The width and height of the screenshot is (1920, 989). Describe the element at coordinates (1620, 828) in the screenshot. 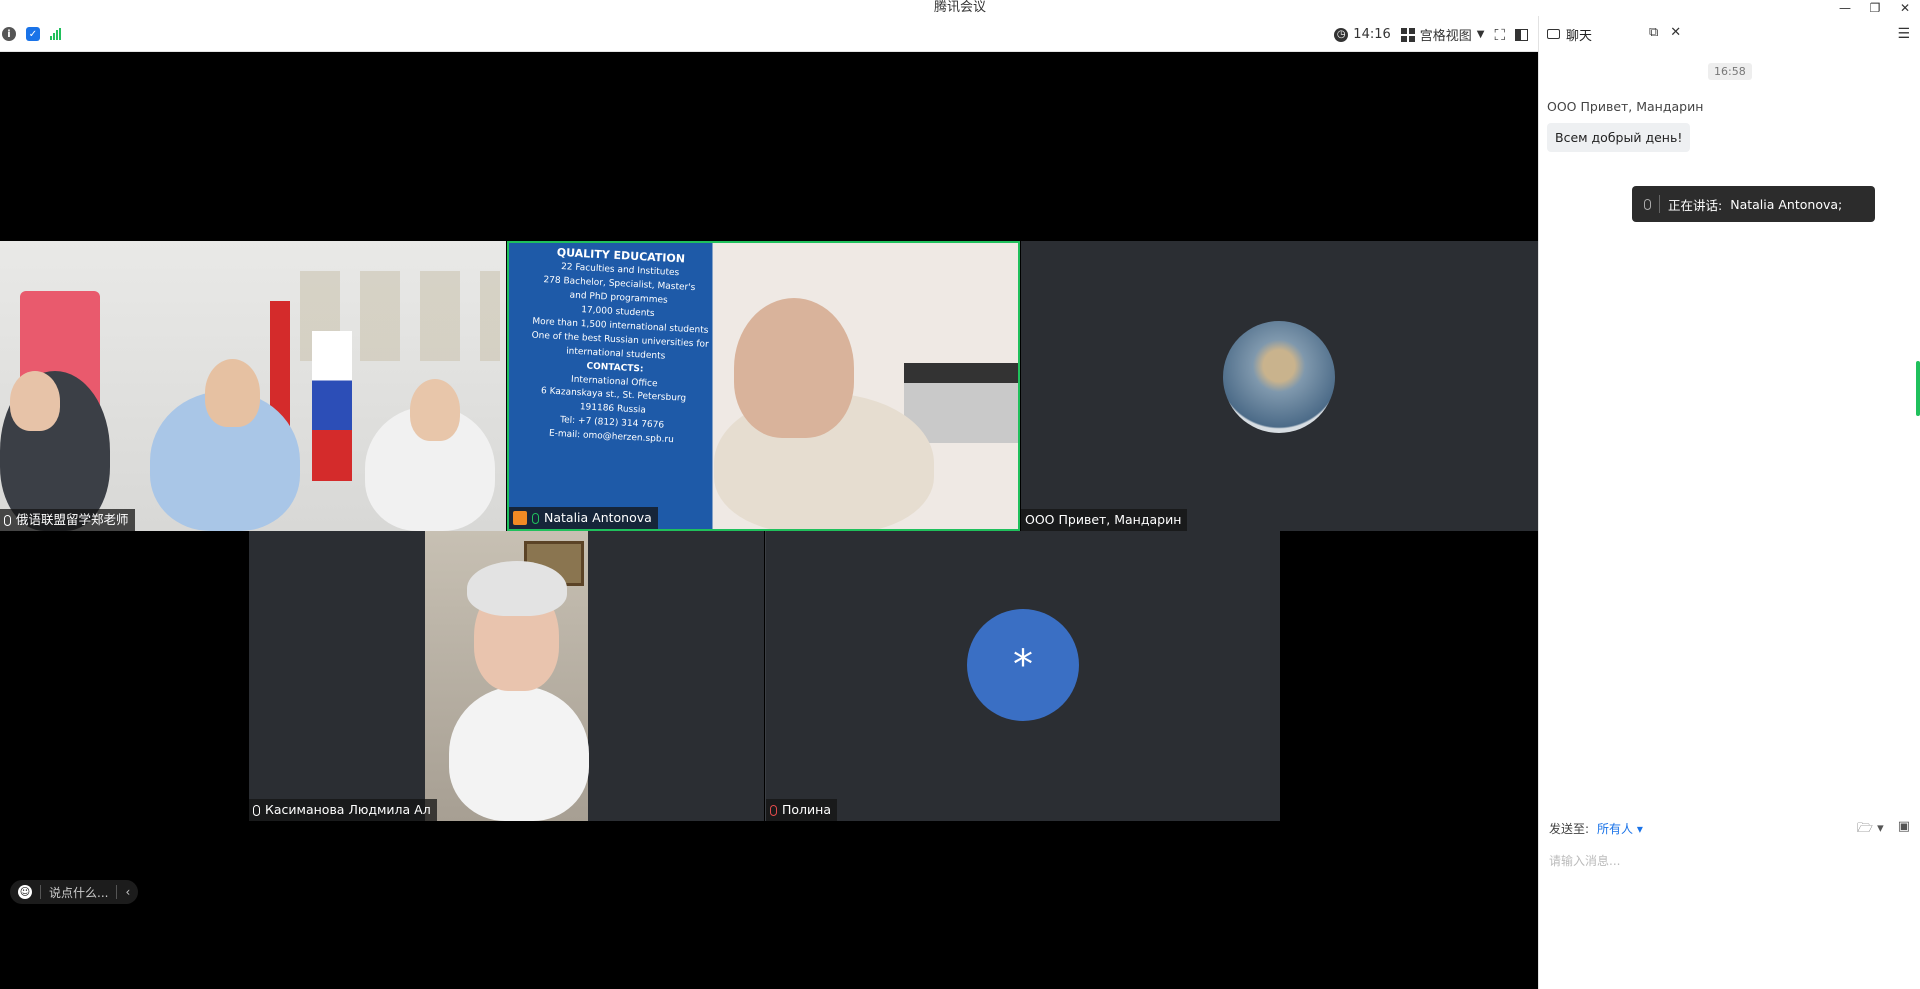

I see `send-to-select: 所有人 ▾` at that location.